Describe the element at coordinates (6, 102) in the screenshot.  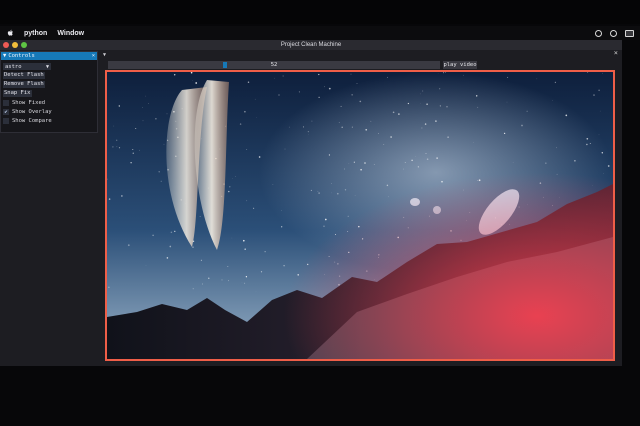
I see `show-fixed-checkbox` at that location.